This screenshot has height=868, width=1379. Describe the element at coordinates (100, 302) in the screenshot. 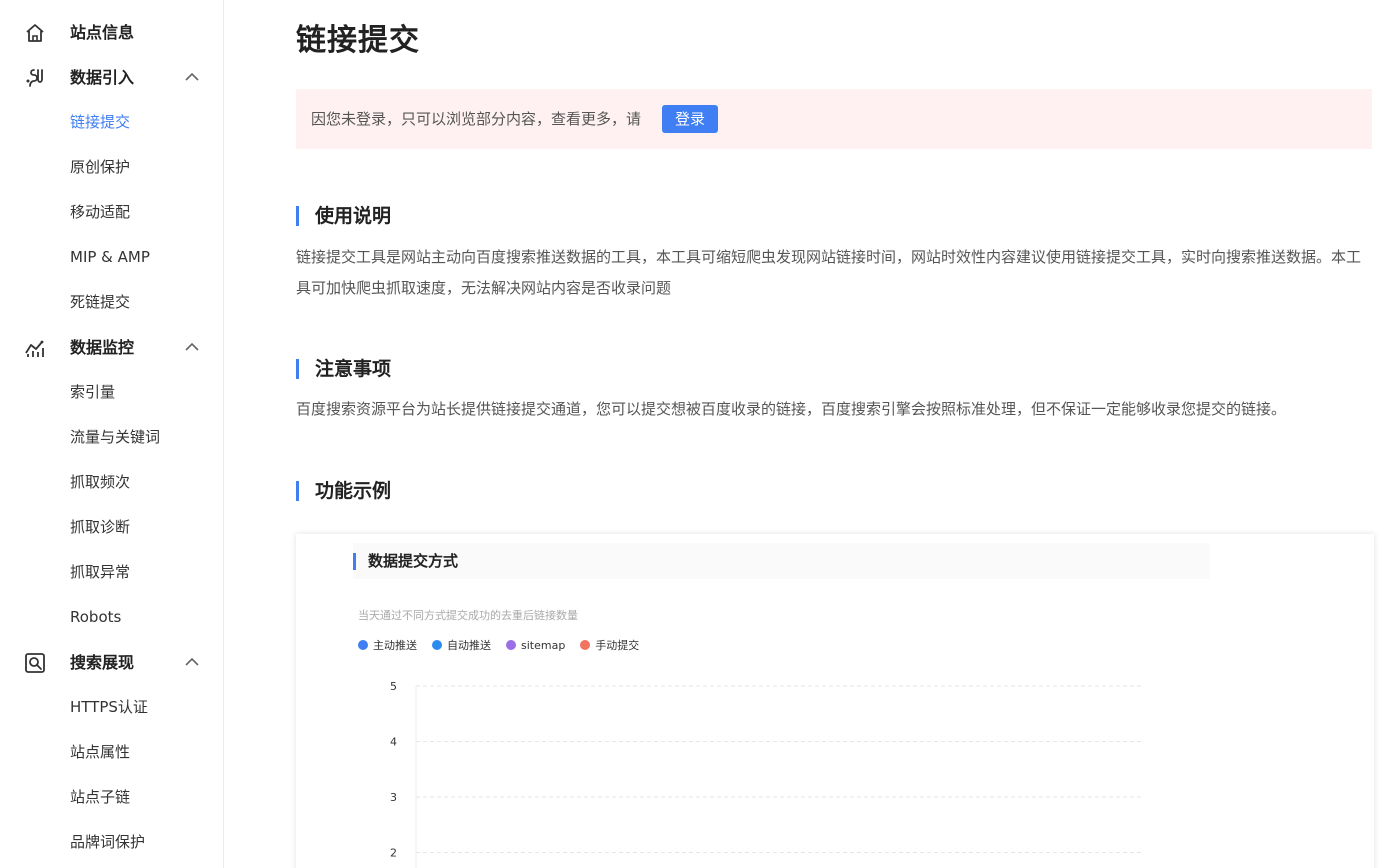

I see `sidebar-item-label: 死链提交` at that location.